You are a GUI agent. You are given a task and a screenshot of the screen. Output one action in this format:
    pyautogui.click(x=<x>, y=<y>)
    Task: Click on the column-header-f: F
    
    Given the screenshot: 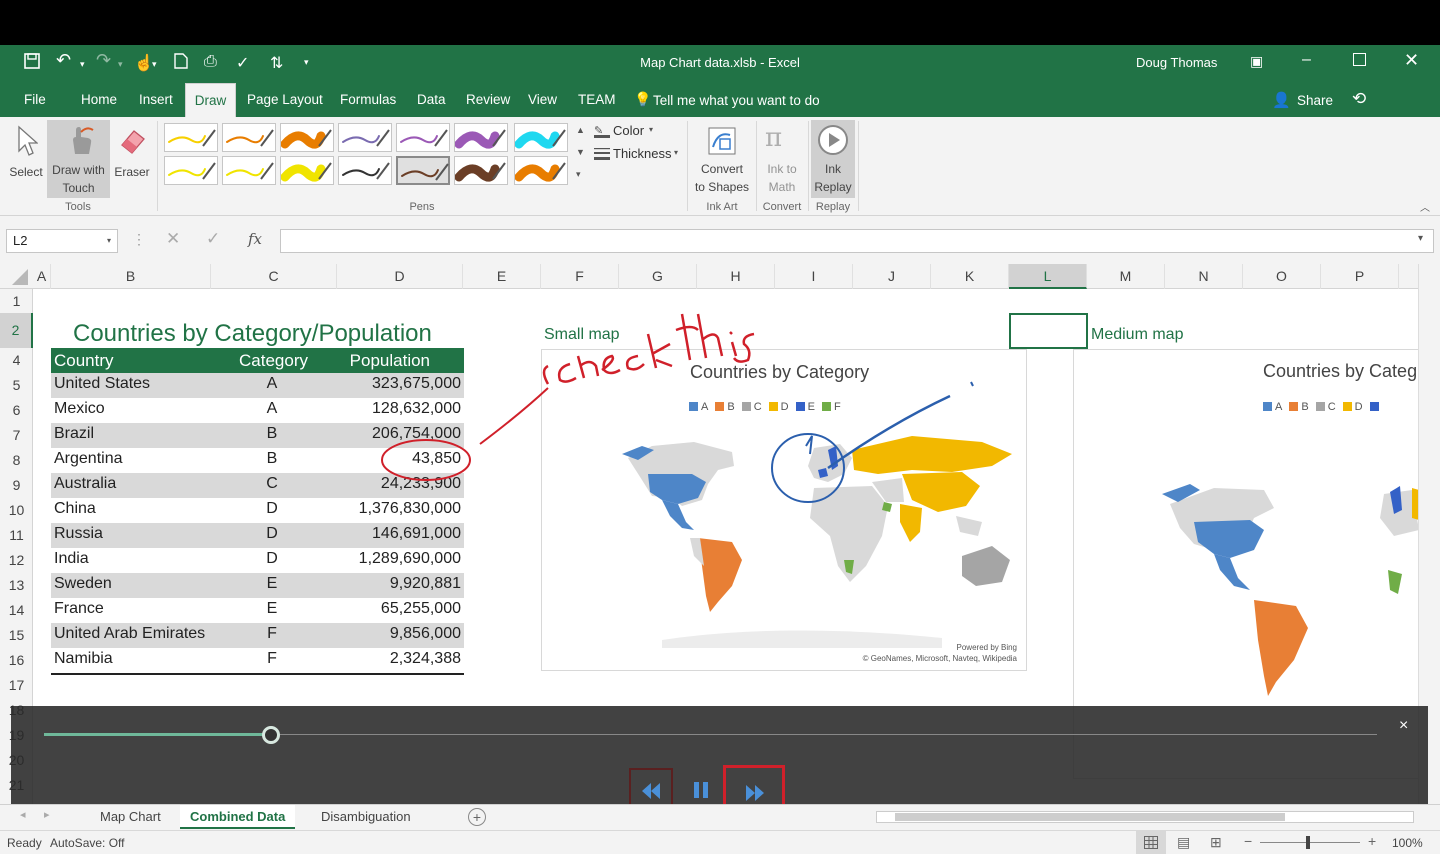 What is the action you would take?
    pyautogui.click(x=580, y=276)
    